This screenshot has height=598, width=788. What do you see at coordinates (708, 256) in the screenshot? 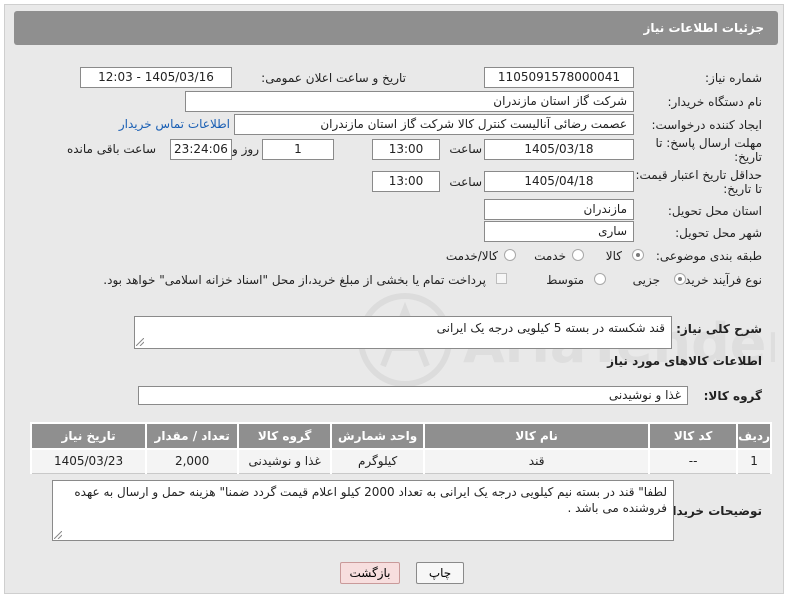
I see `category-label: طبقه بندی موضوعی:` at bounding box center [708, 256].